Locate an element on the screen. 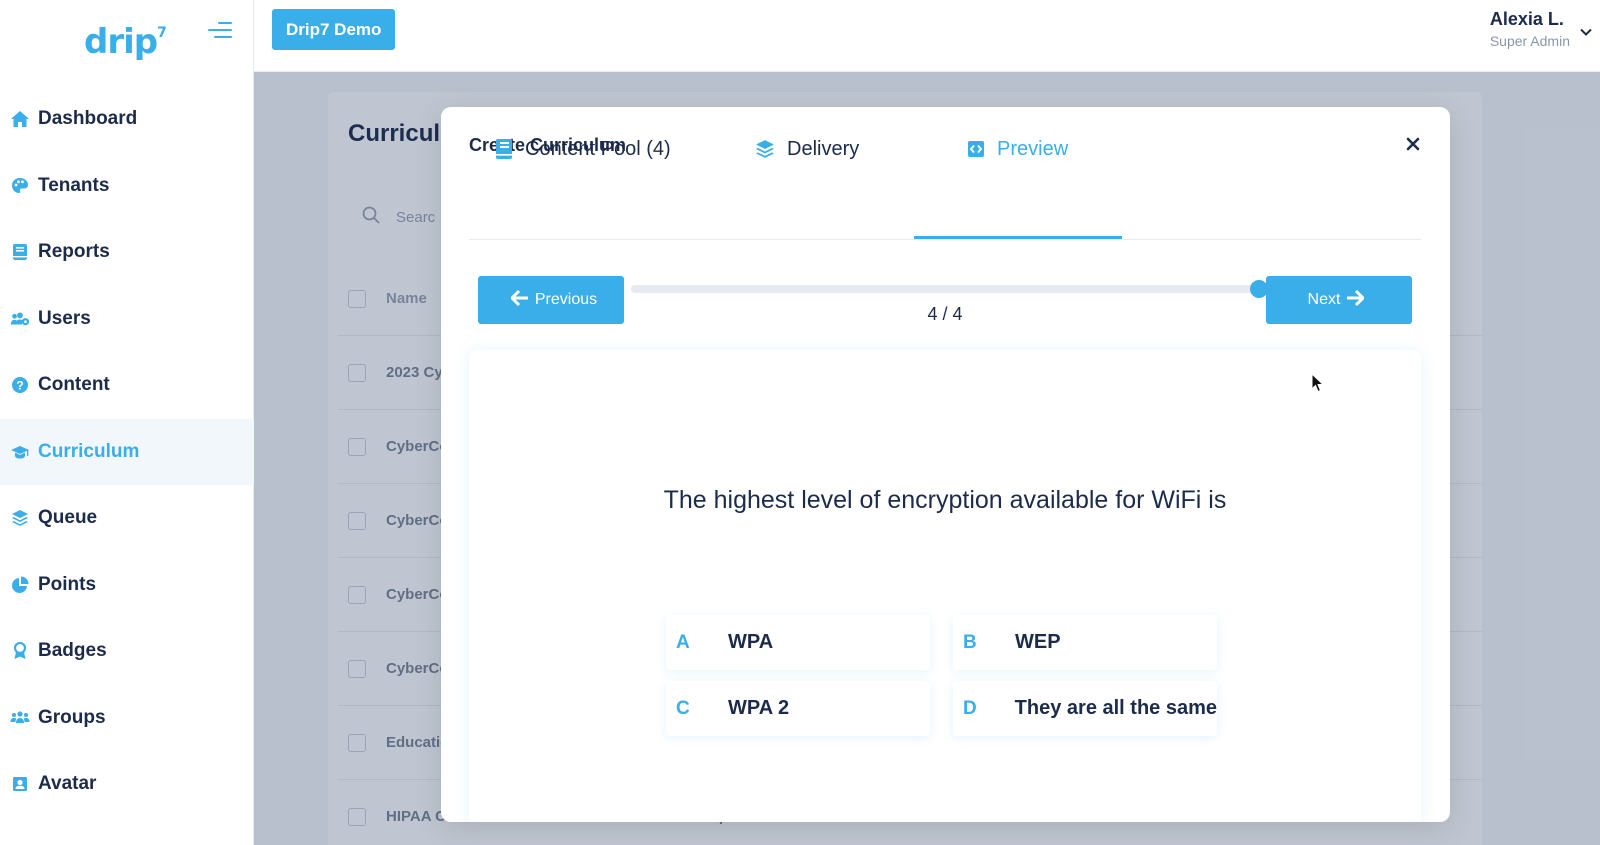 This screenshot has height=845, width=1600. answer-text: WEP is located at coordinates (1038, 642).